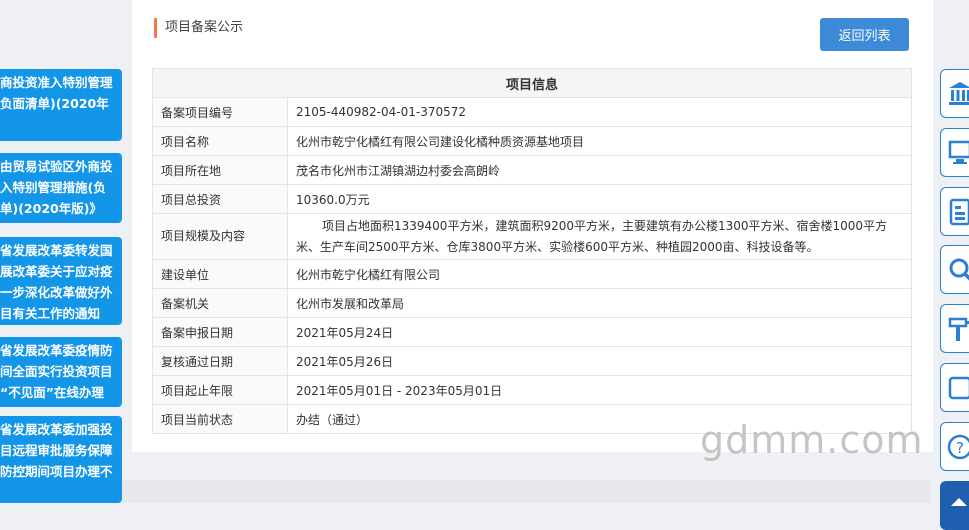 Image resolution: width=969 pixels, height=530 pixels. What do you see at coordinates (56, 450) in the screenshot?
I see `notice-line: 目远程审批服务保障` at bounding box center [56, 450].